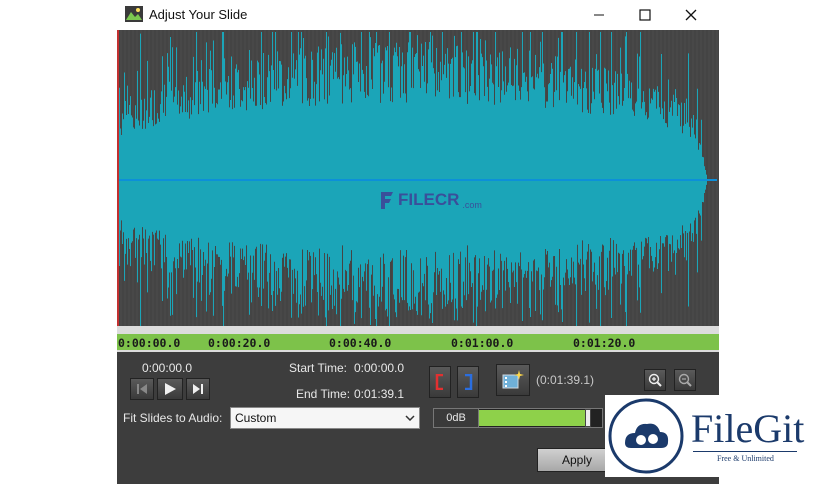  Describe the element at coordinates (604, 343) in the screenshot. I see `timeline-label: 0:01:20.0` at that location.